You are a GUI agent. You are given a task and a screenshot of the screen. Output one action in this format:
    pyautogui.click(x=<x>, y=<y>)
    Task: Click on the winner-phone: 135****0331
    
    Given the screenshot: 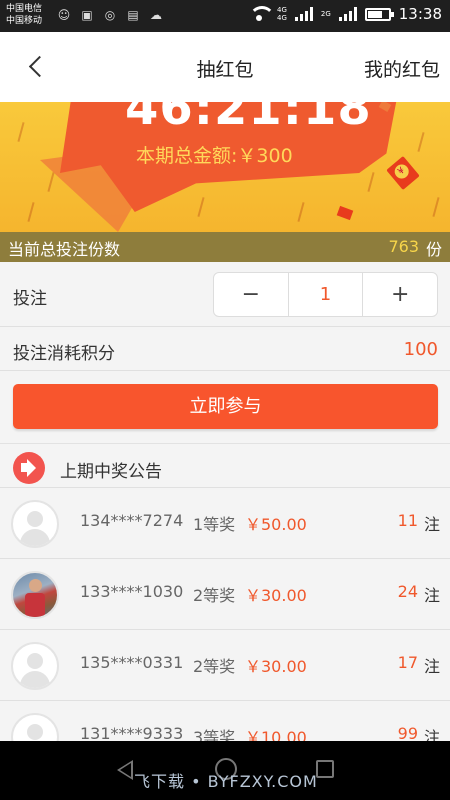 What is the action you would take?
    pyautogui.click(x=132, y=662)
    